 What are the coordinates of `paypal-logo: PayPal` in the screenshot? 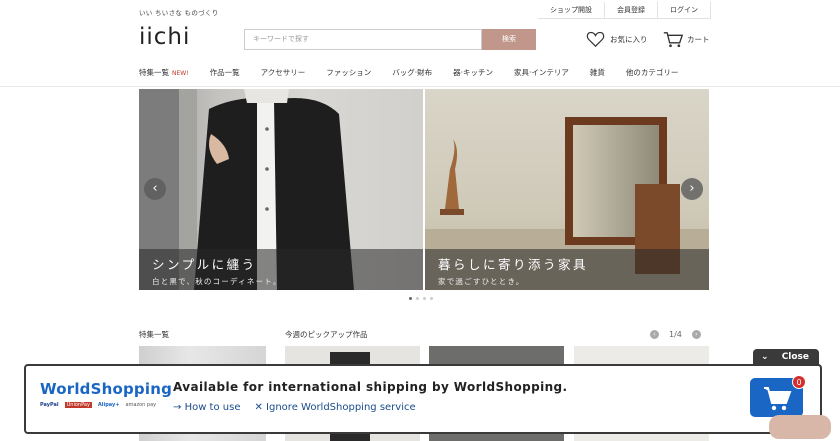 It's located at (49, 405).